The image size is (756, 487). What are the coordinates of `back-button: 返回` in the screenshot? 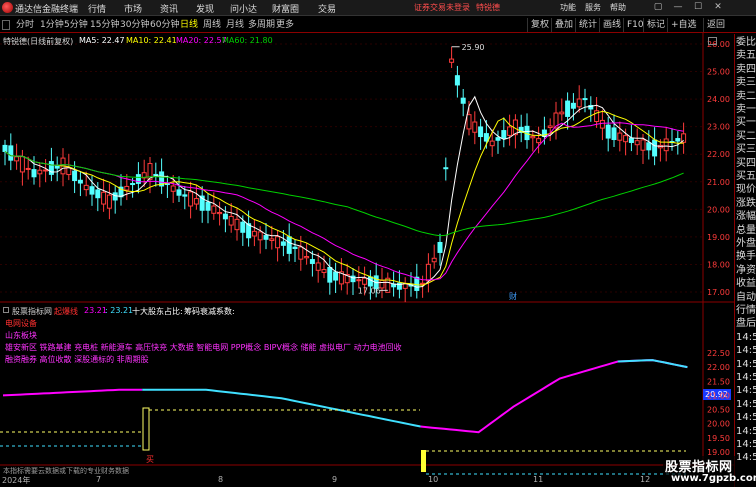 It's located at (715, 25).